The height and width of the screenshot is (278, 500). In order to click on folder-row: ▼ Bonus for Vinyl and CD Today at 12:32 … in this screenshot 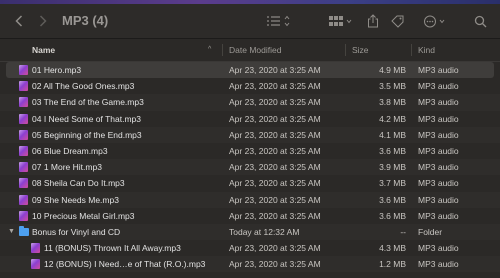, I will do `click(250, 232)`.